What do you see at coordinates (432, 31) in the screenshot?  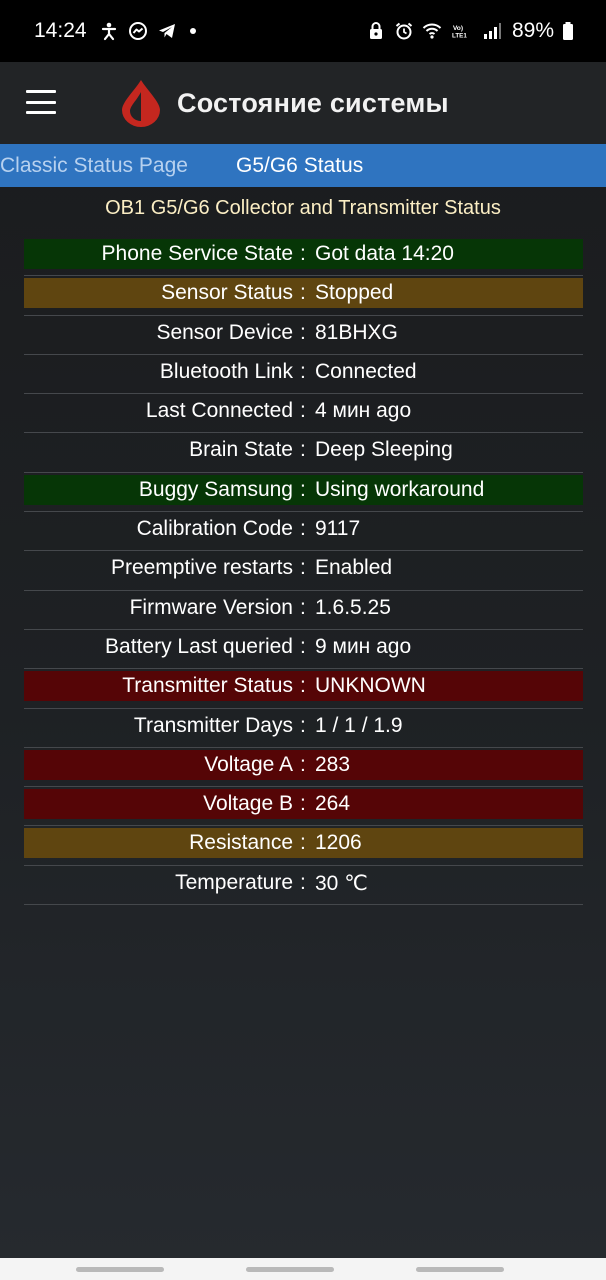 I see `wifi-icon` at bounding box center [432, 31].